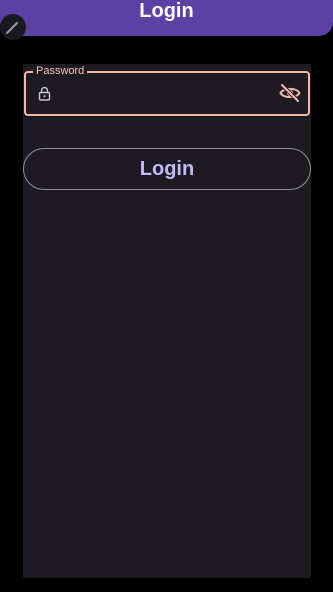 This screenshot has height=592, width=333. Describe the element at coordinates (167, 169) in the screenshot. I see `login-button: Login` at that location.